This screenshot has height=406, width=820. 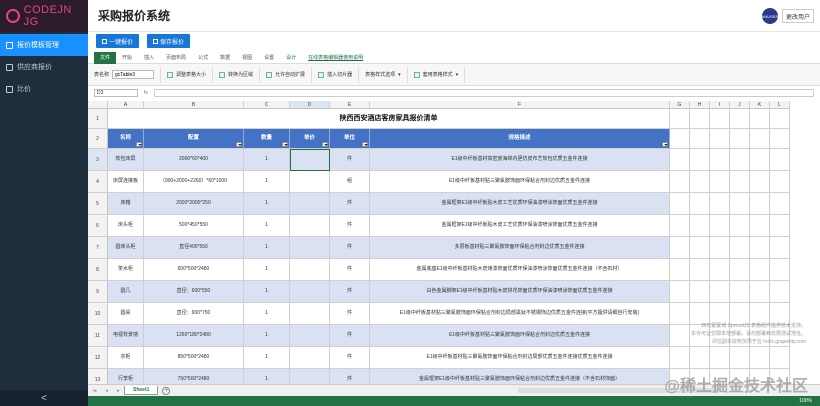 What do you see at coordinates (126, 226) in the screenshot?
I see `table-cell: 床头柜` at bounding box center [126, 226].